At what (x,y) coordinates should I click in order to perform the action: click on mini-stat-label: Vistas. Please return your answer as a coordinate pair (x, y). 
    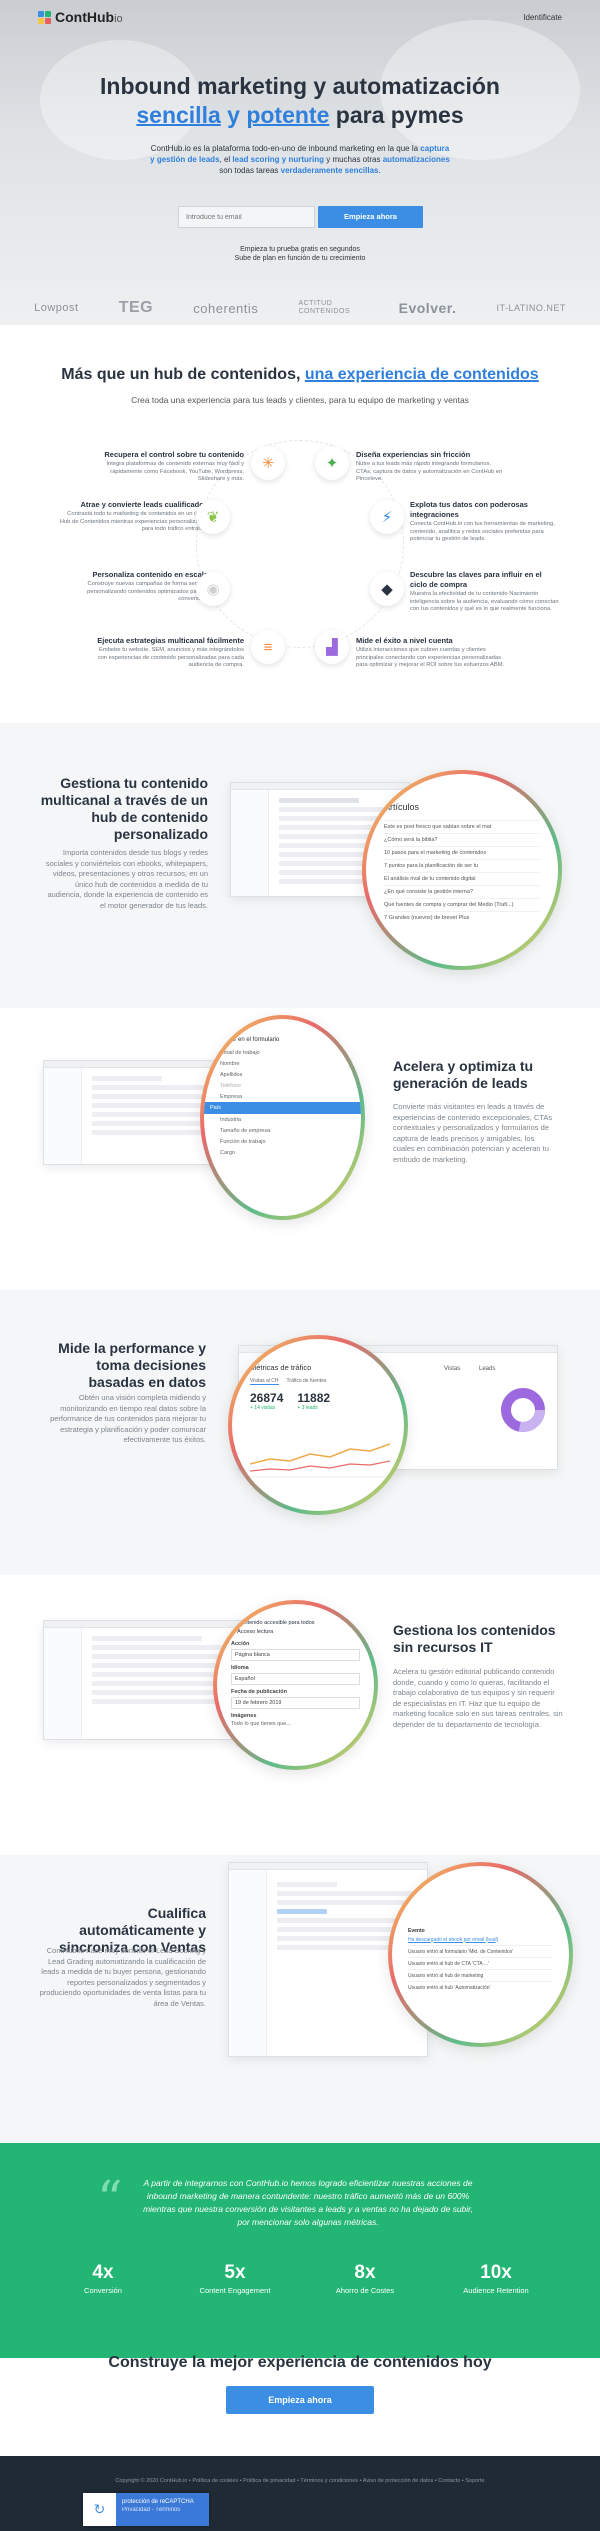
    Looking at the image, I should click on (452, 1369).